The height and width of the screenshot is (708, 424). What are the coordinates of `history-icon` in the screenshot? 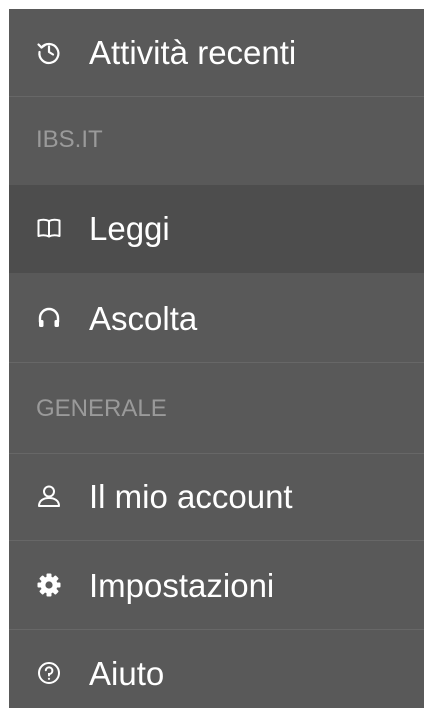 It's located at (49, 52).